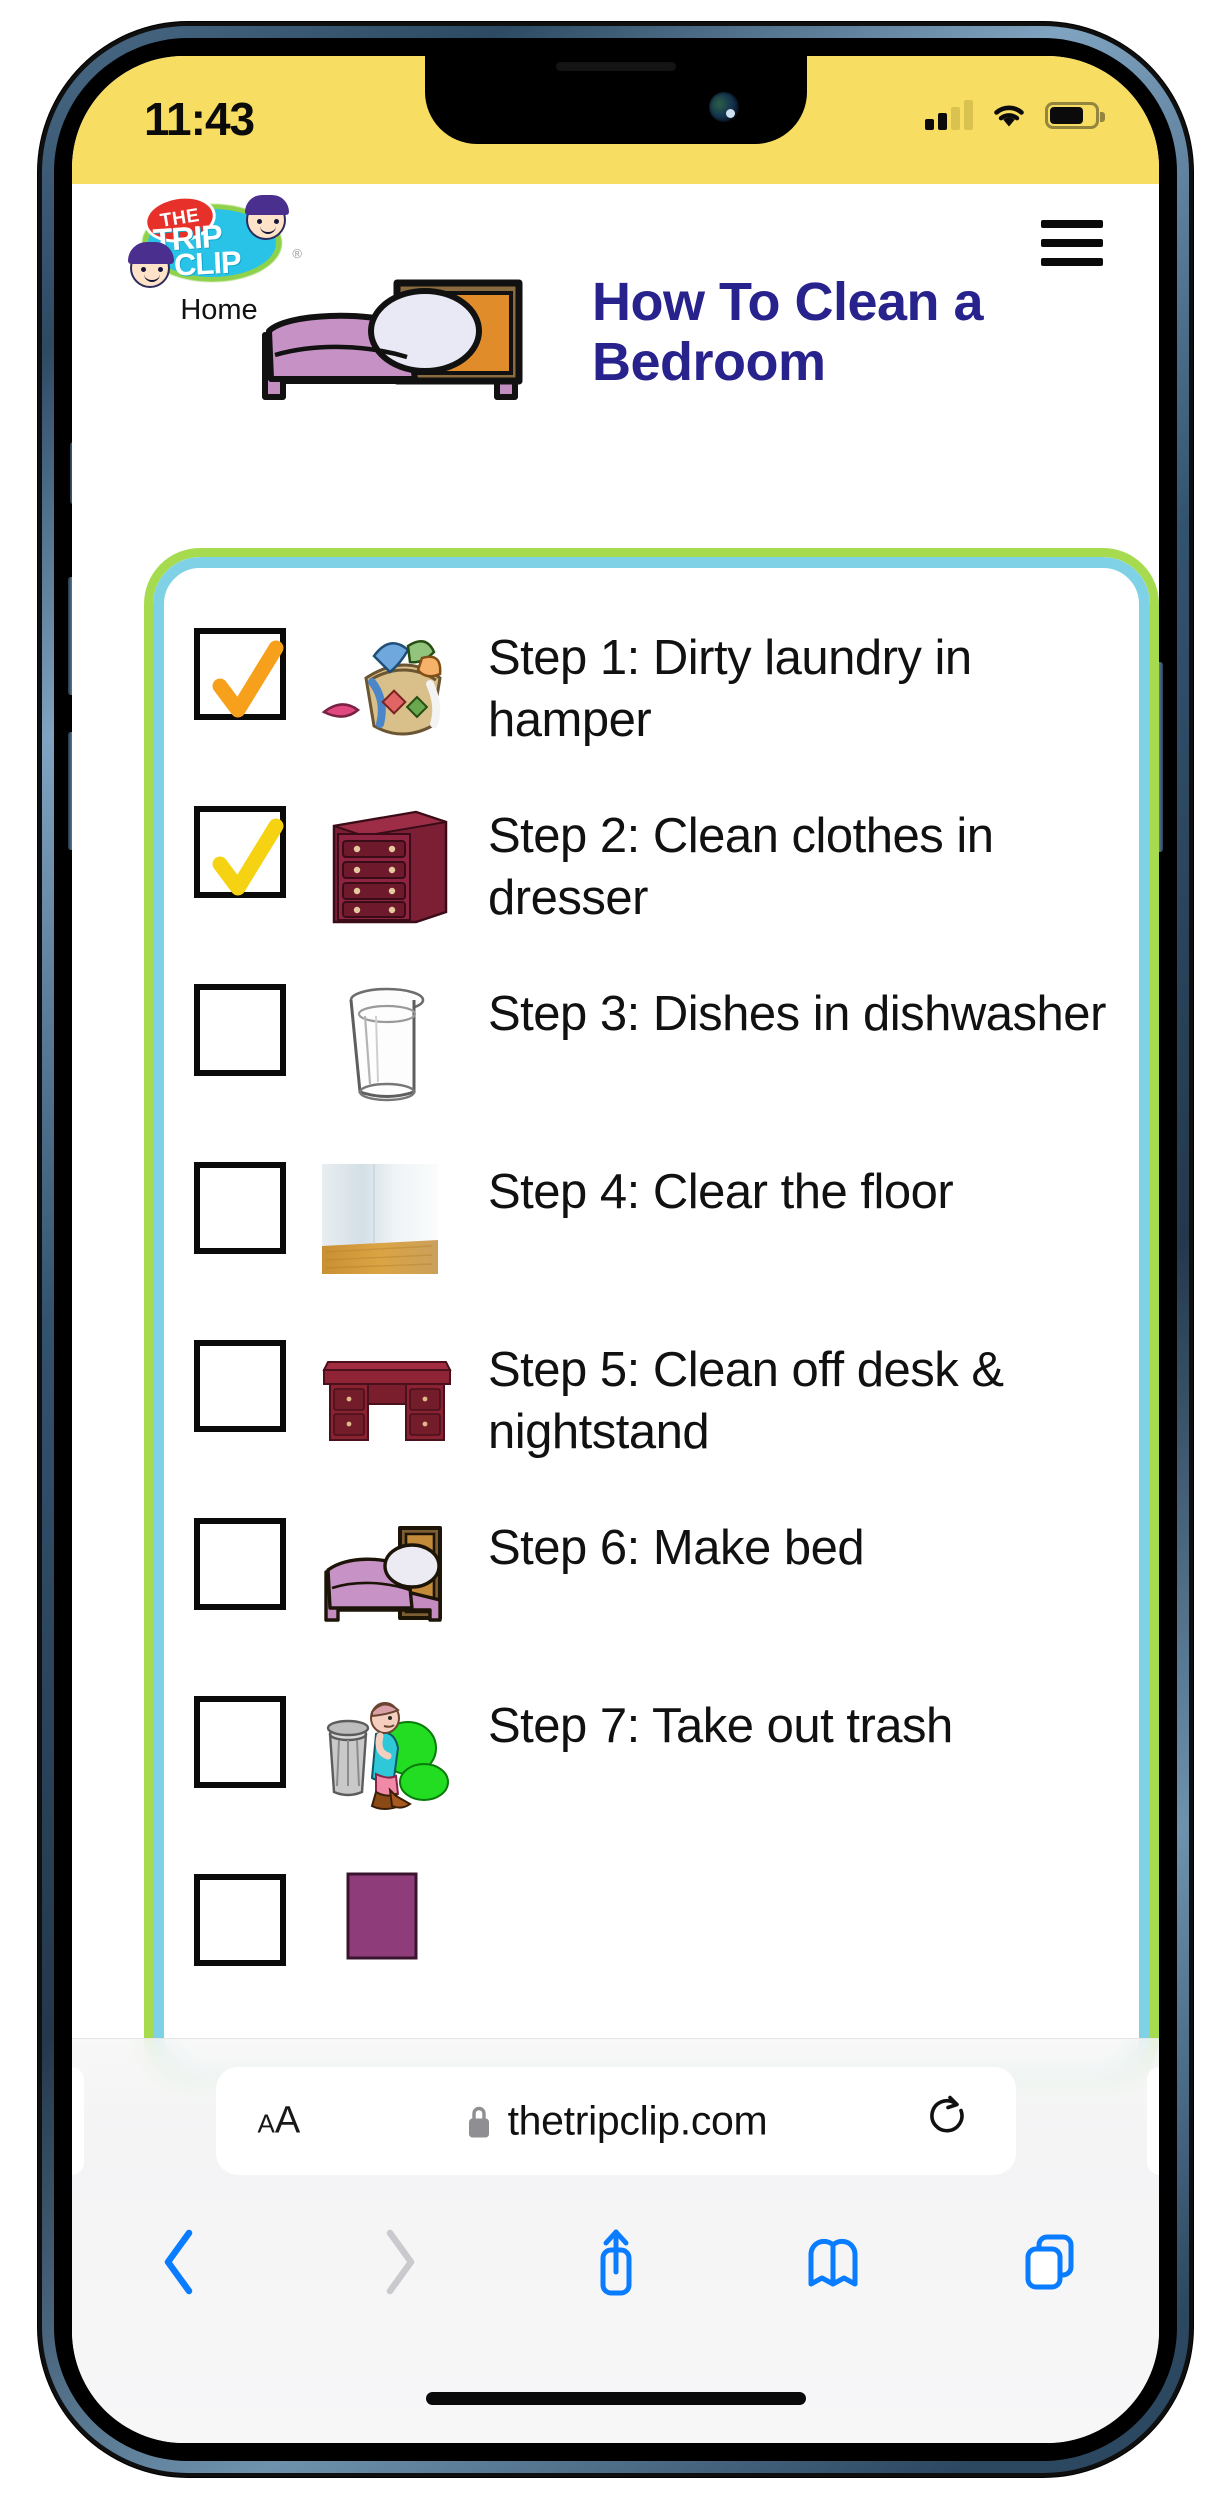 This screenshot has width=1230, height=2500. I want to click on logo-girl-face-icon, so click(151, 265).